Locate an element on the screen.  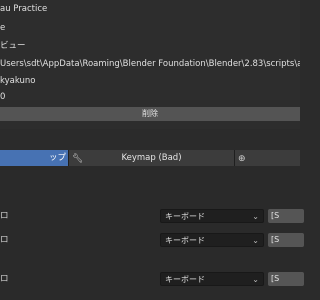
tab-keymap-label: Keymap (Bad) is located at coordinates (151, 158).